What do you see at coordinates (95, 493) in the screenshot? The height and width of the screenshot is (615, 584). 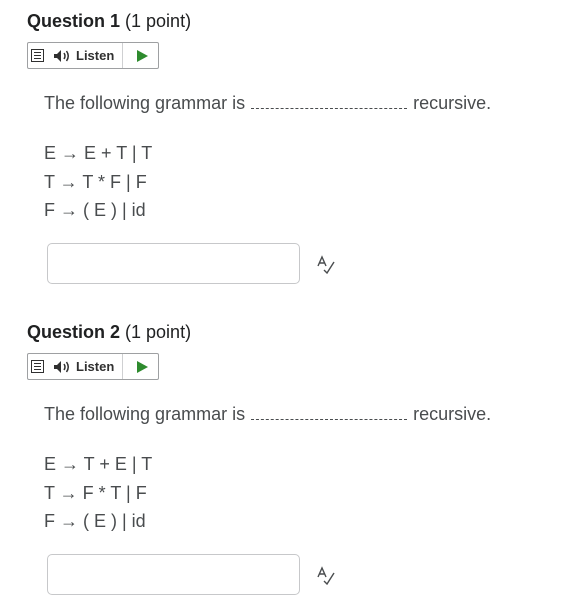 I see `grammar-rule: T → F * T | F` at bounding box center [95, 493].